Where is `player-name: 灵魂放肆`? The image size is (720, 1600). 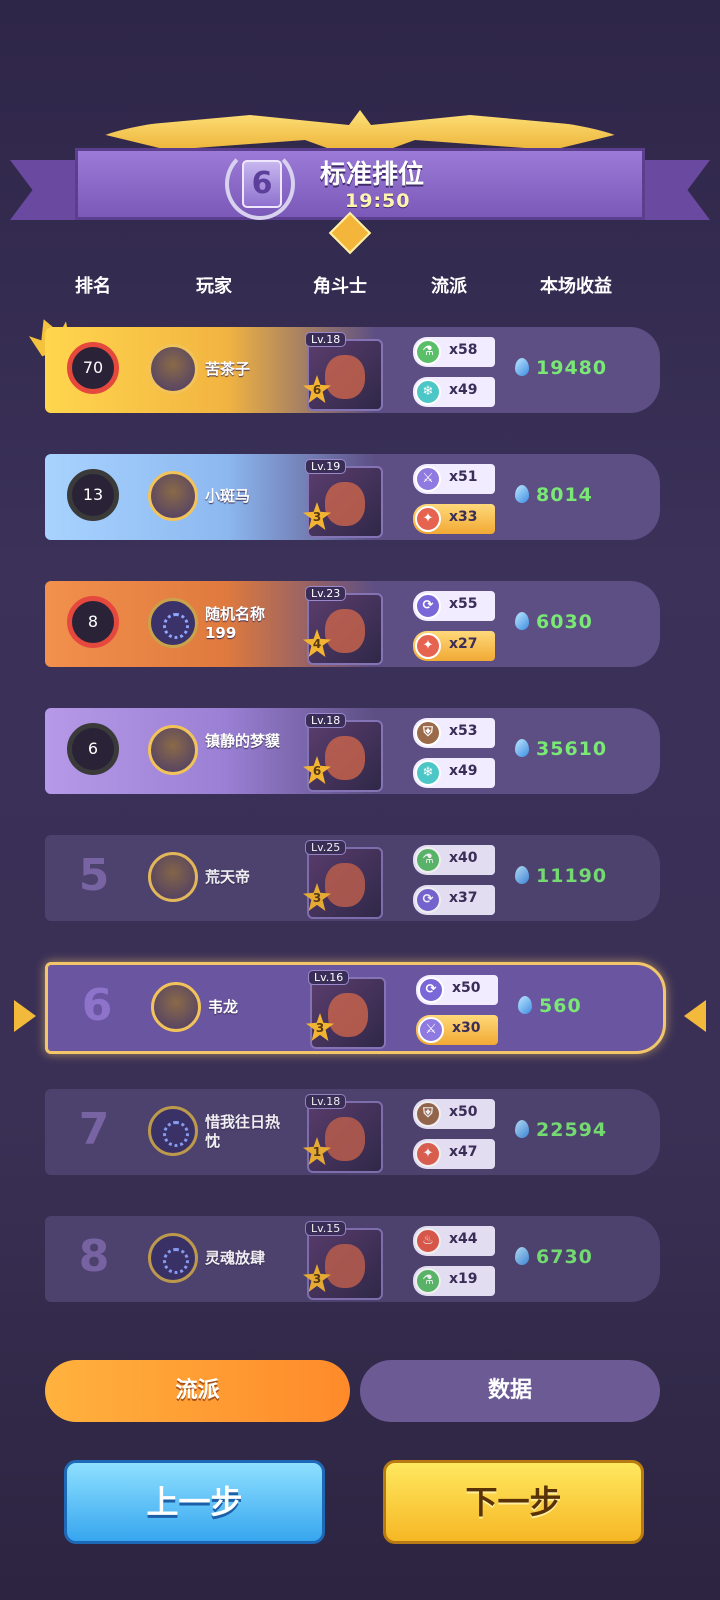
player-name: 灵魂放肆 is located at coordinates (235, 1258).